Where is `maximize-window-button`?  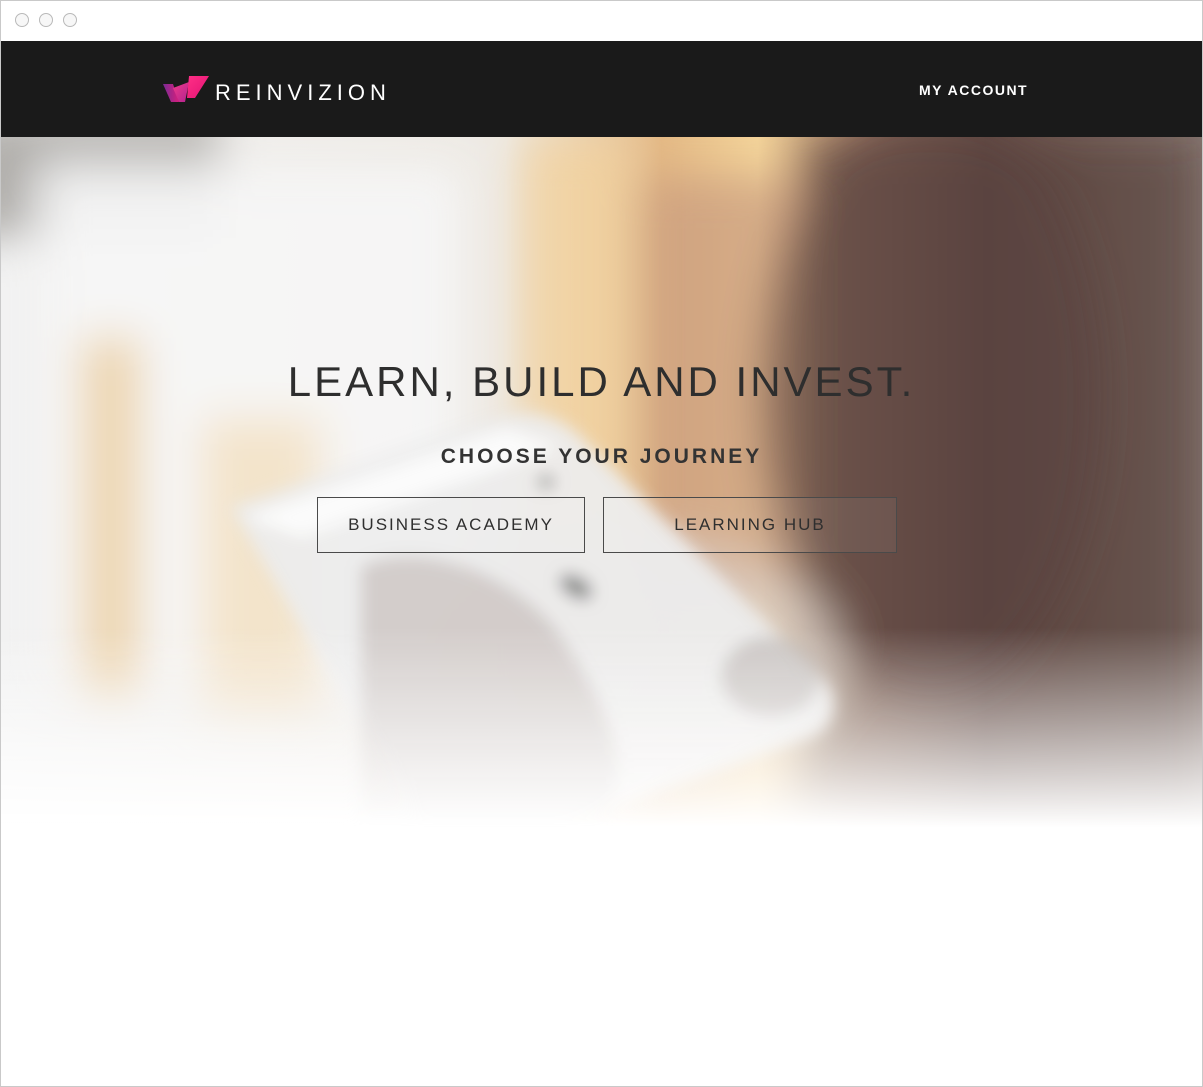
maximize-window-button is located at coordinates (70, 20).